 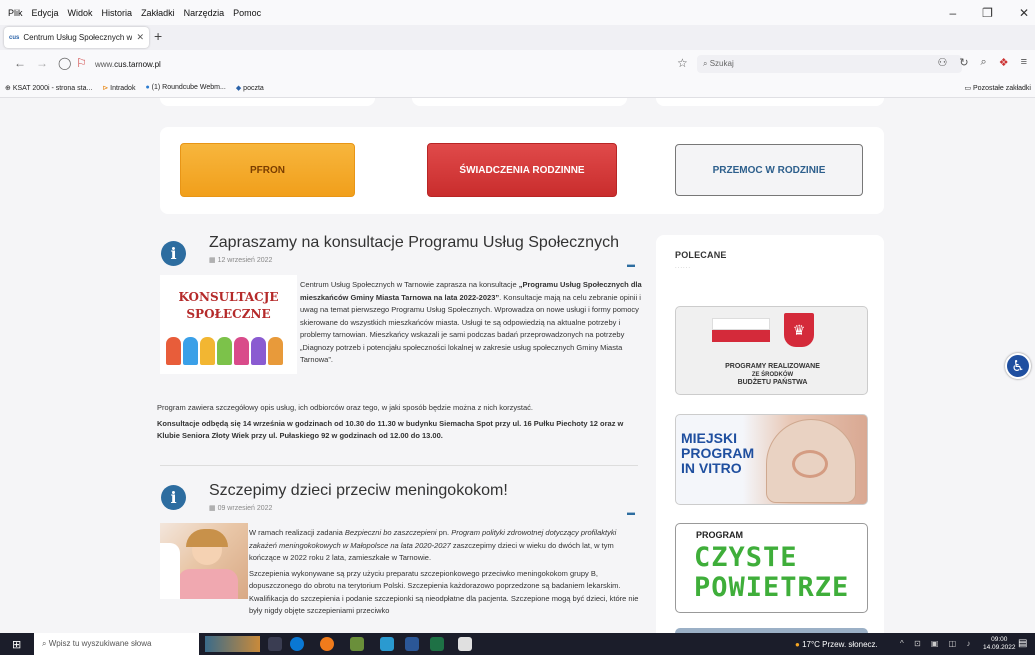 I want to click on url-domain: cus.tarnow.pl, so click(x=137, y=64).